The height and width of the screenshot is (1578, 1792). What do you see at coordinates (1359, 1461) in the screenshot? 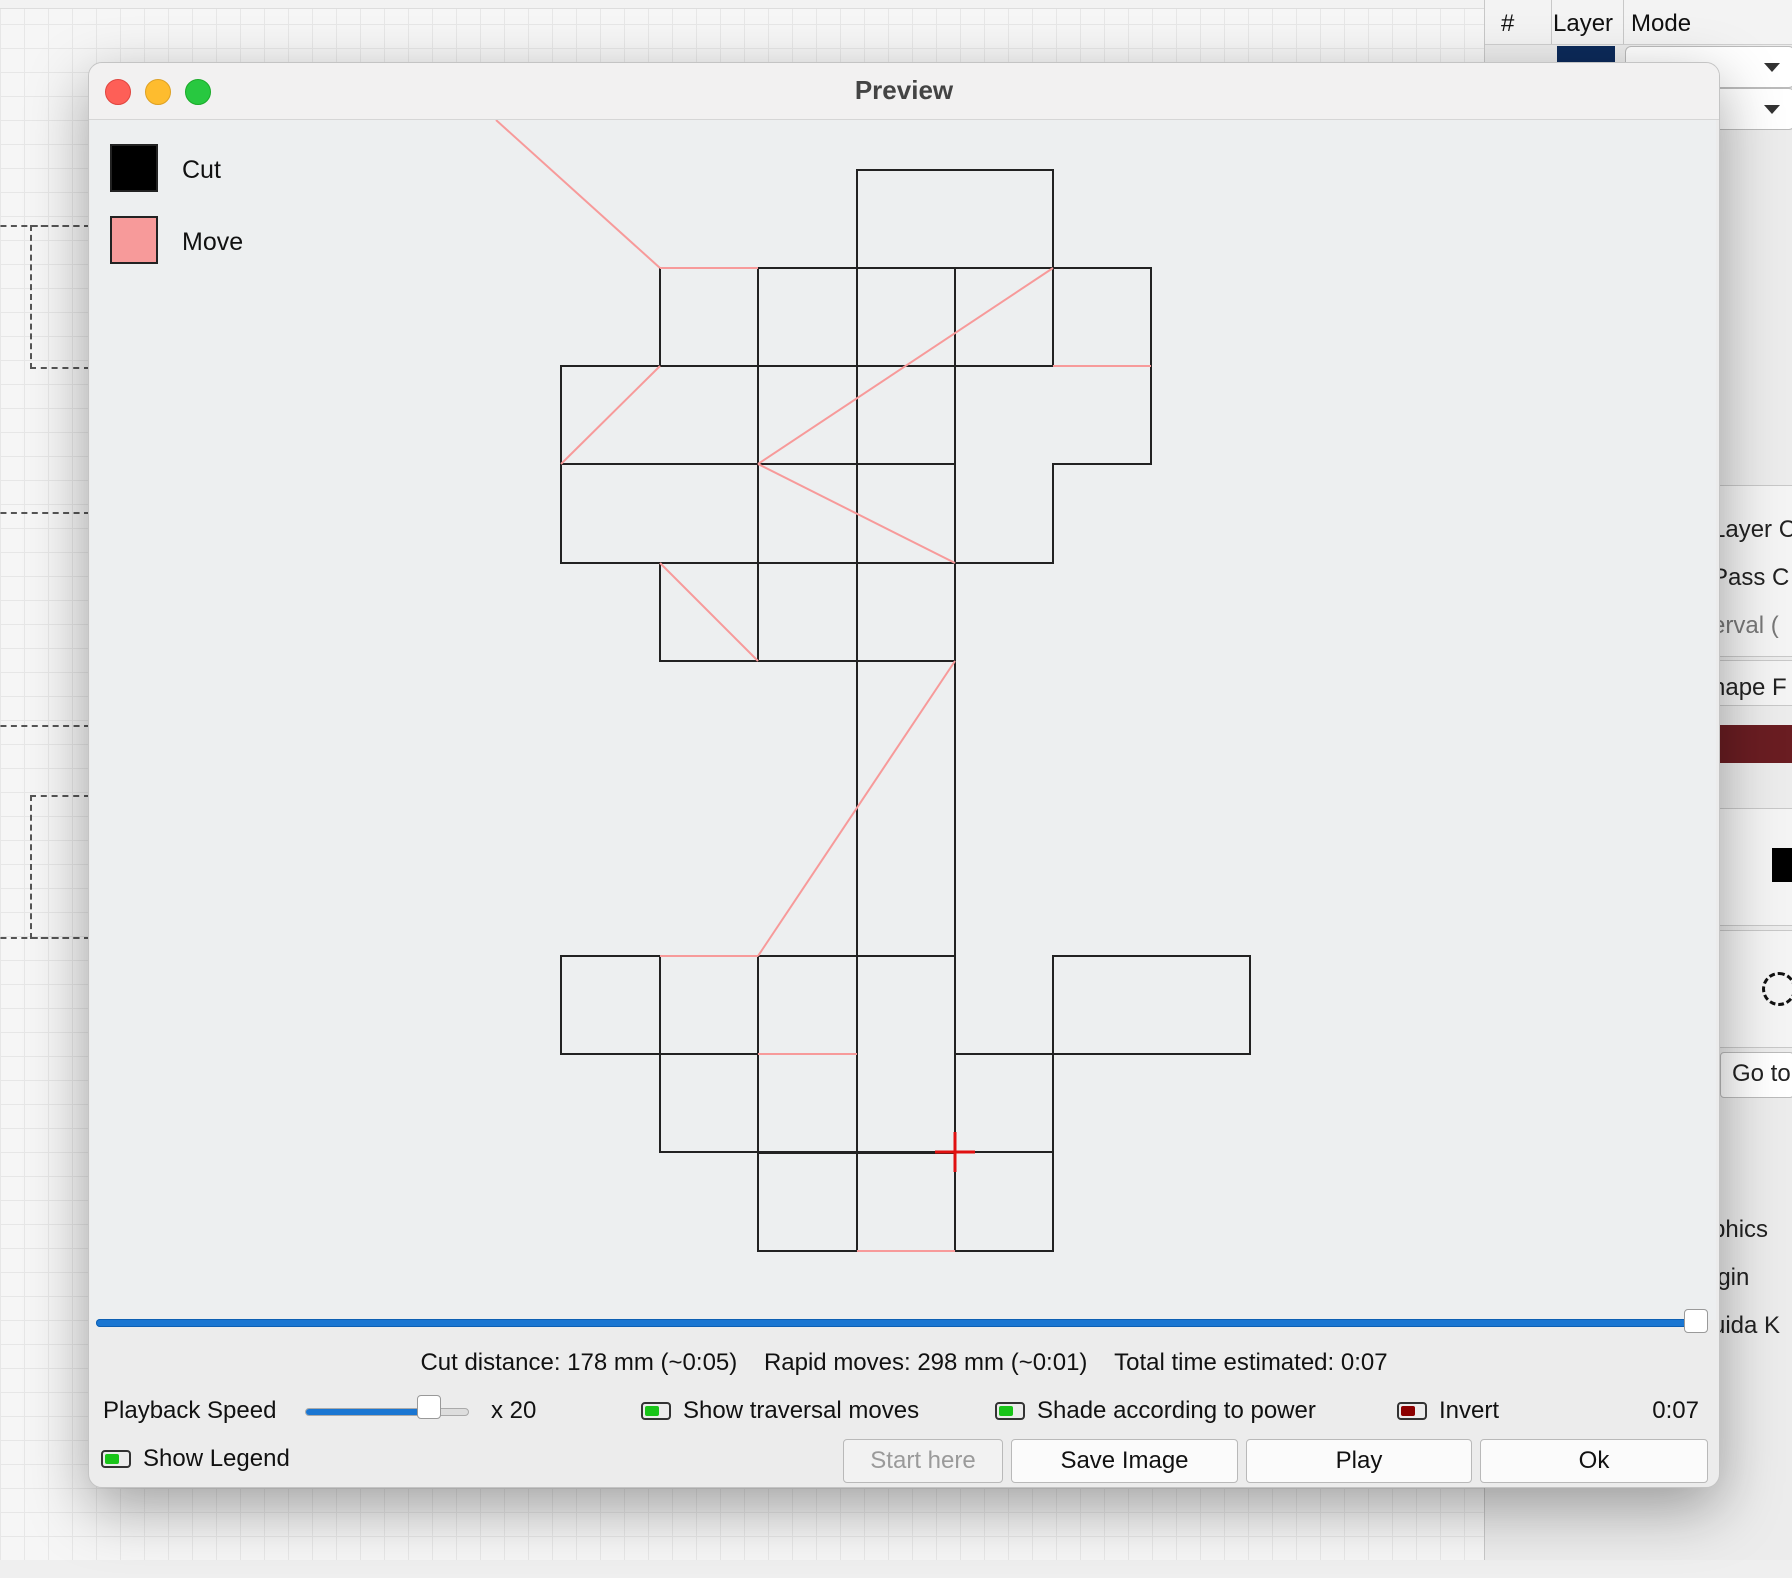
I see `play-button: Play` at bounding box center [1359, 1461].